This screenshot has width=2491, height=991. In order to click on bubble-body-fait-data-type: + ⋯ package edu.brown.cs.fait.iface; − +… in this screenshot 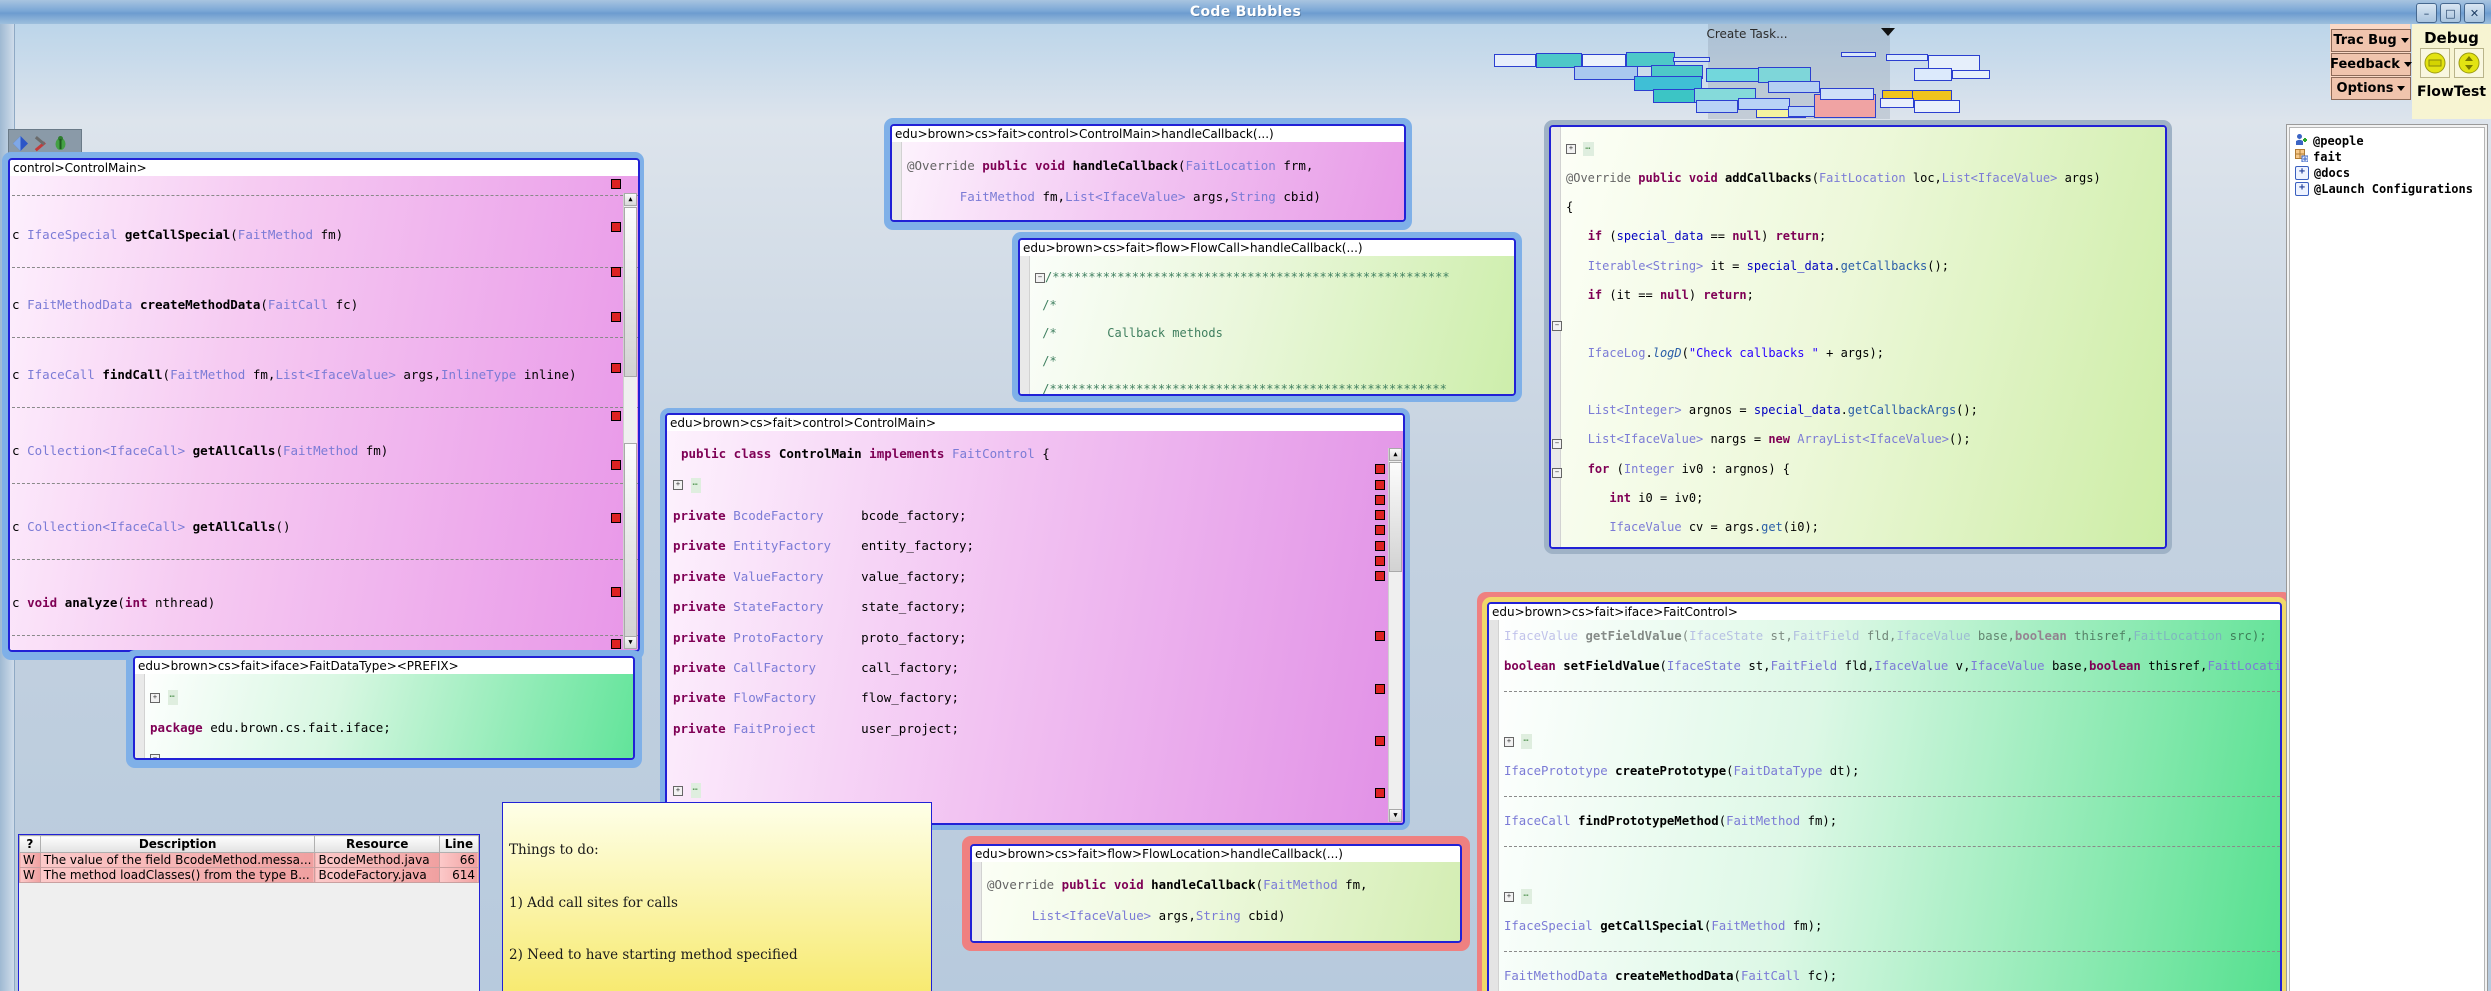, I will do `click(384, 716)`.